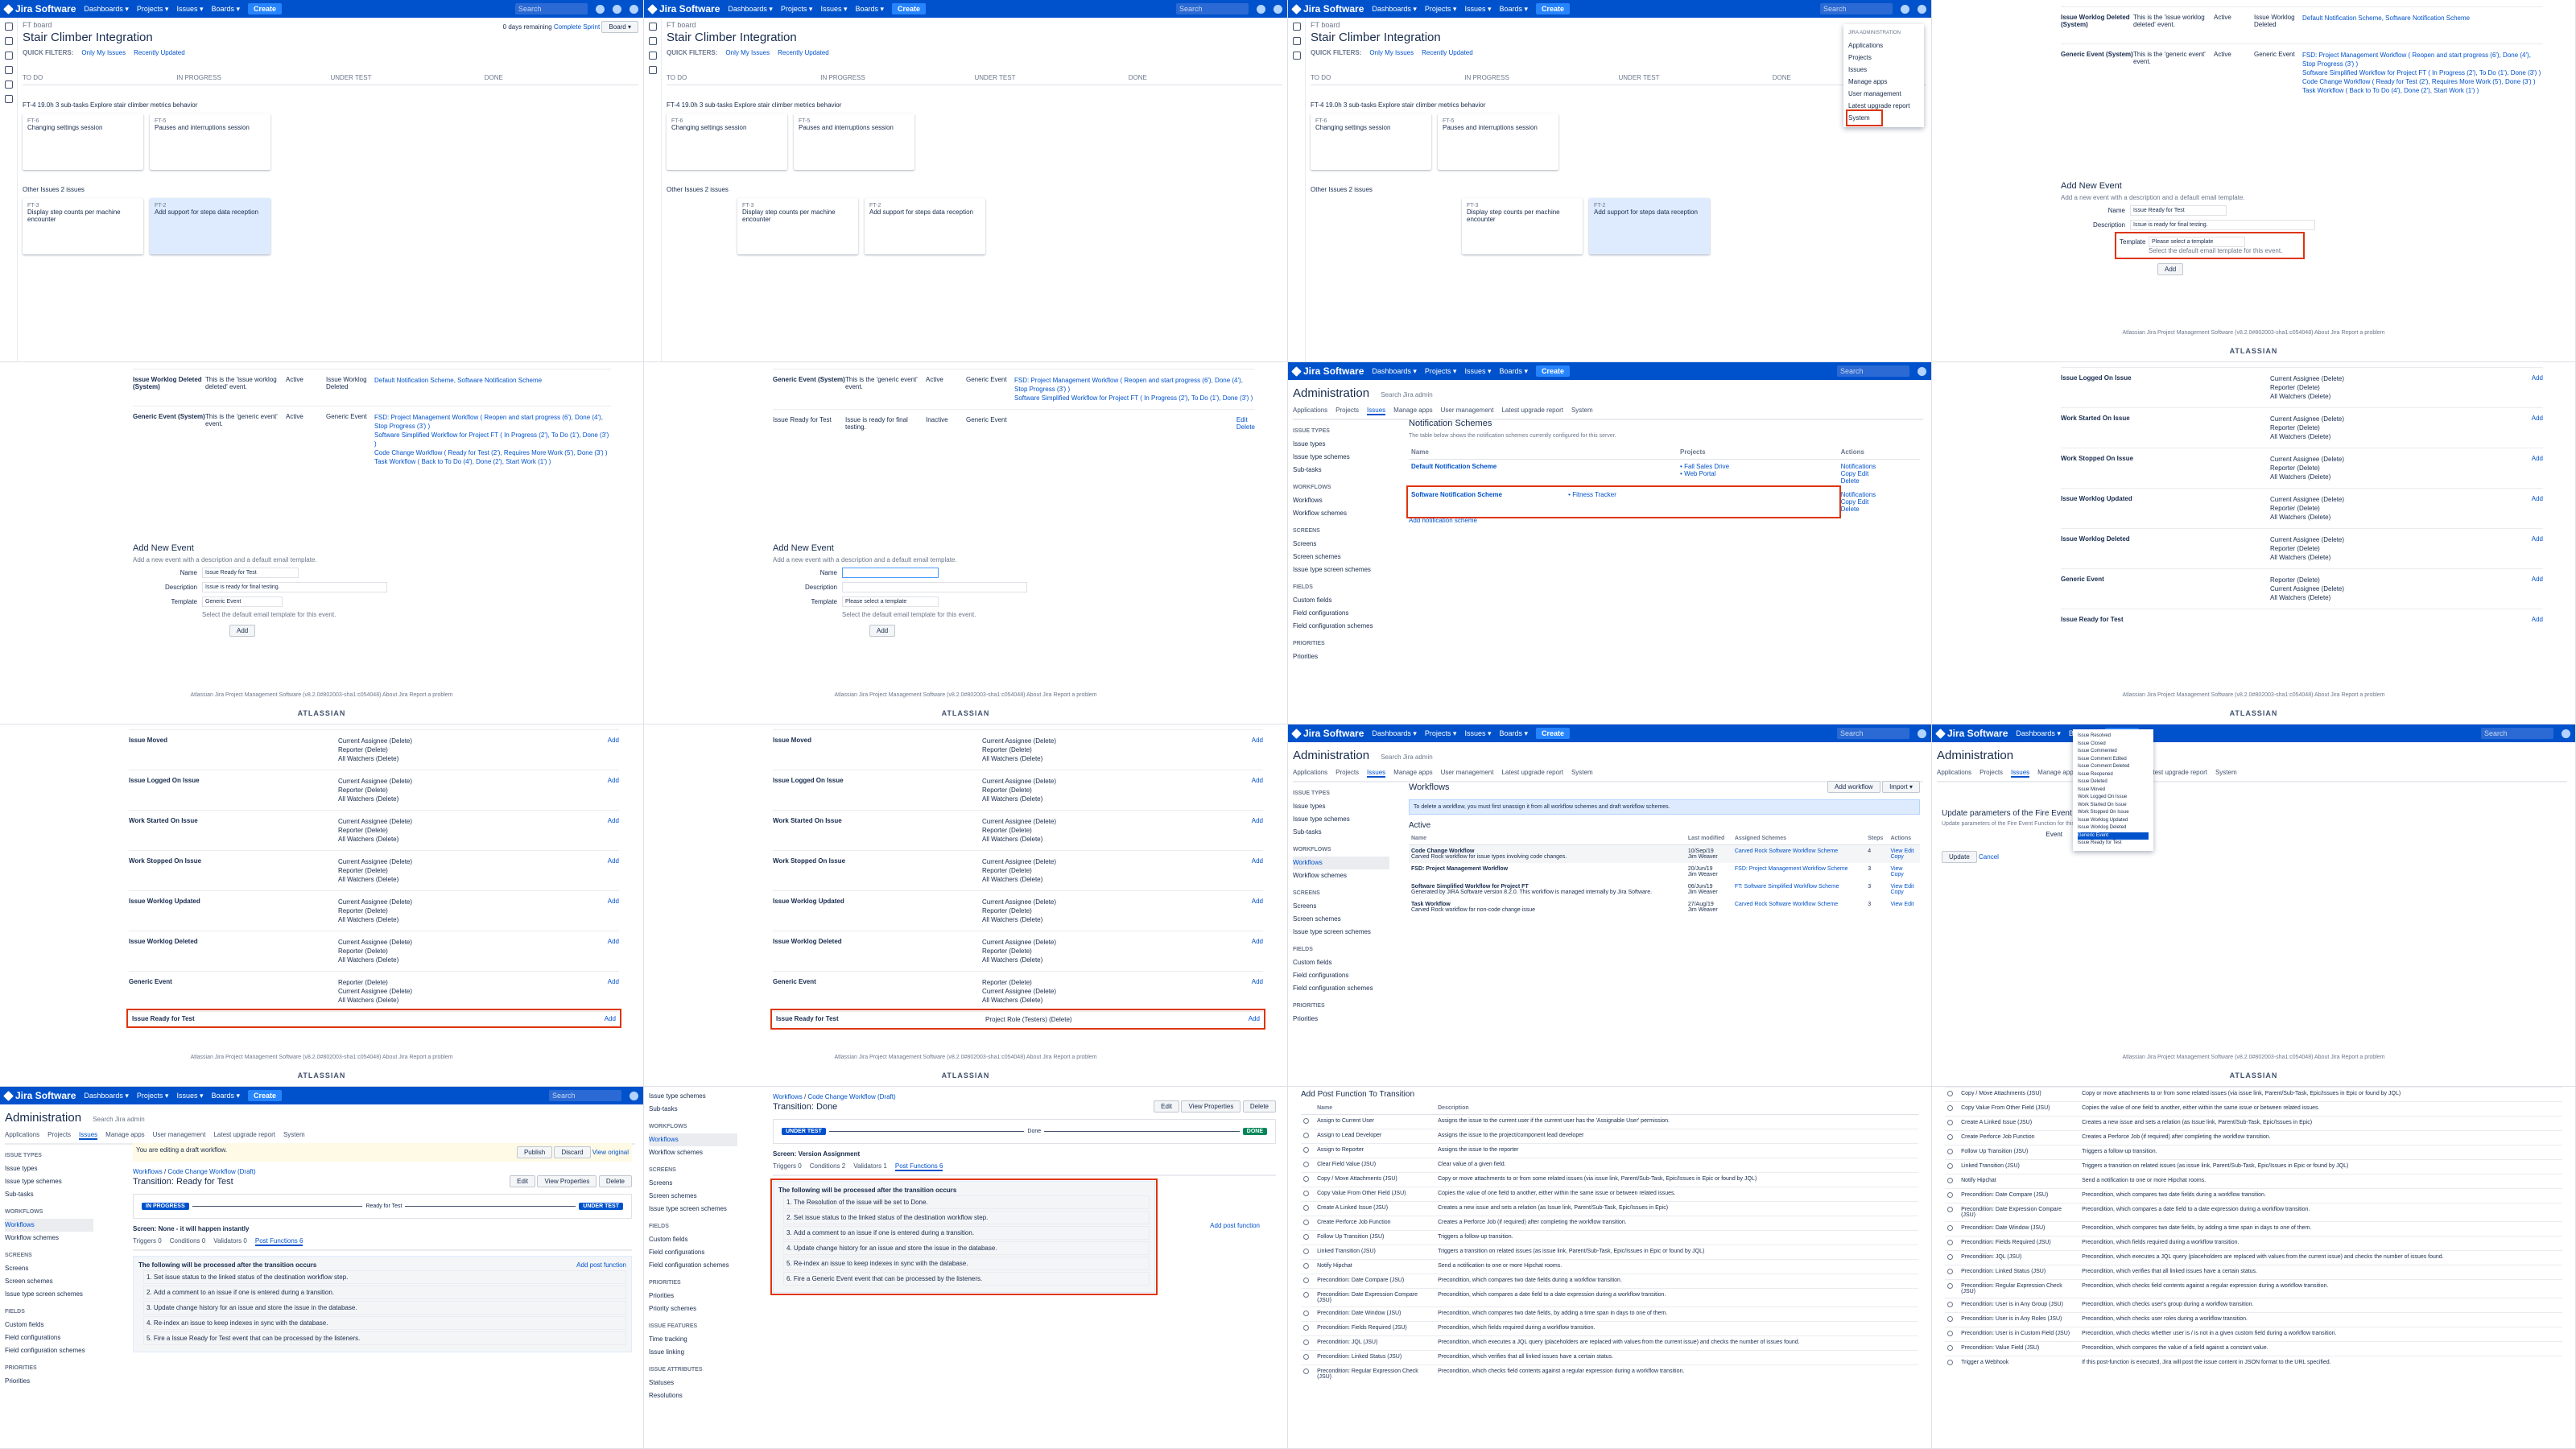  I want to click on nav-issues: Issues ▾, so click(833, 9).